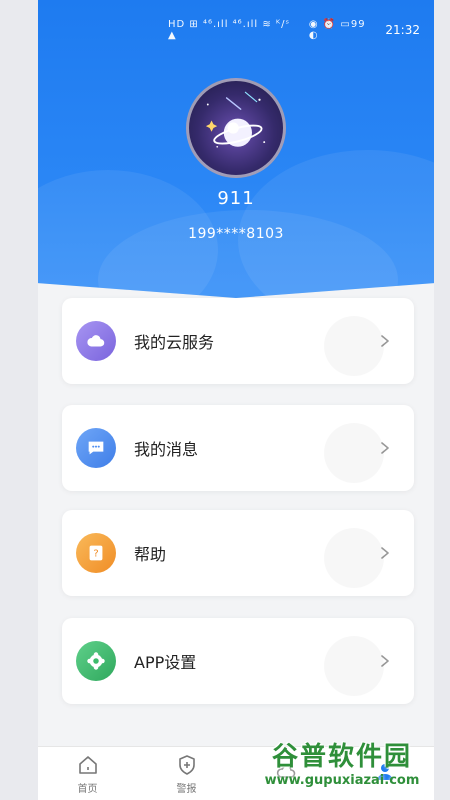 The height and width of the screenshot is (800, 450). Describe the element at coordinates (238, 661) in the screenshot. I see `menu-item-app-settings: APP设置` at that location.